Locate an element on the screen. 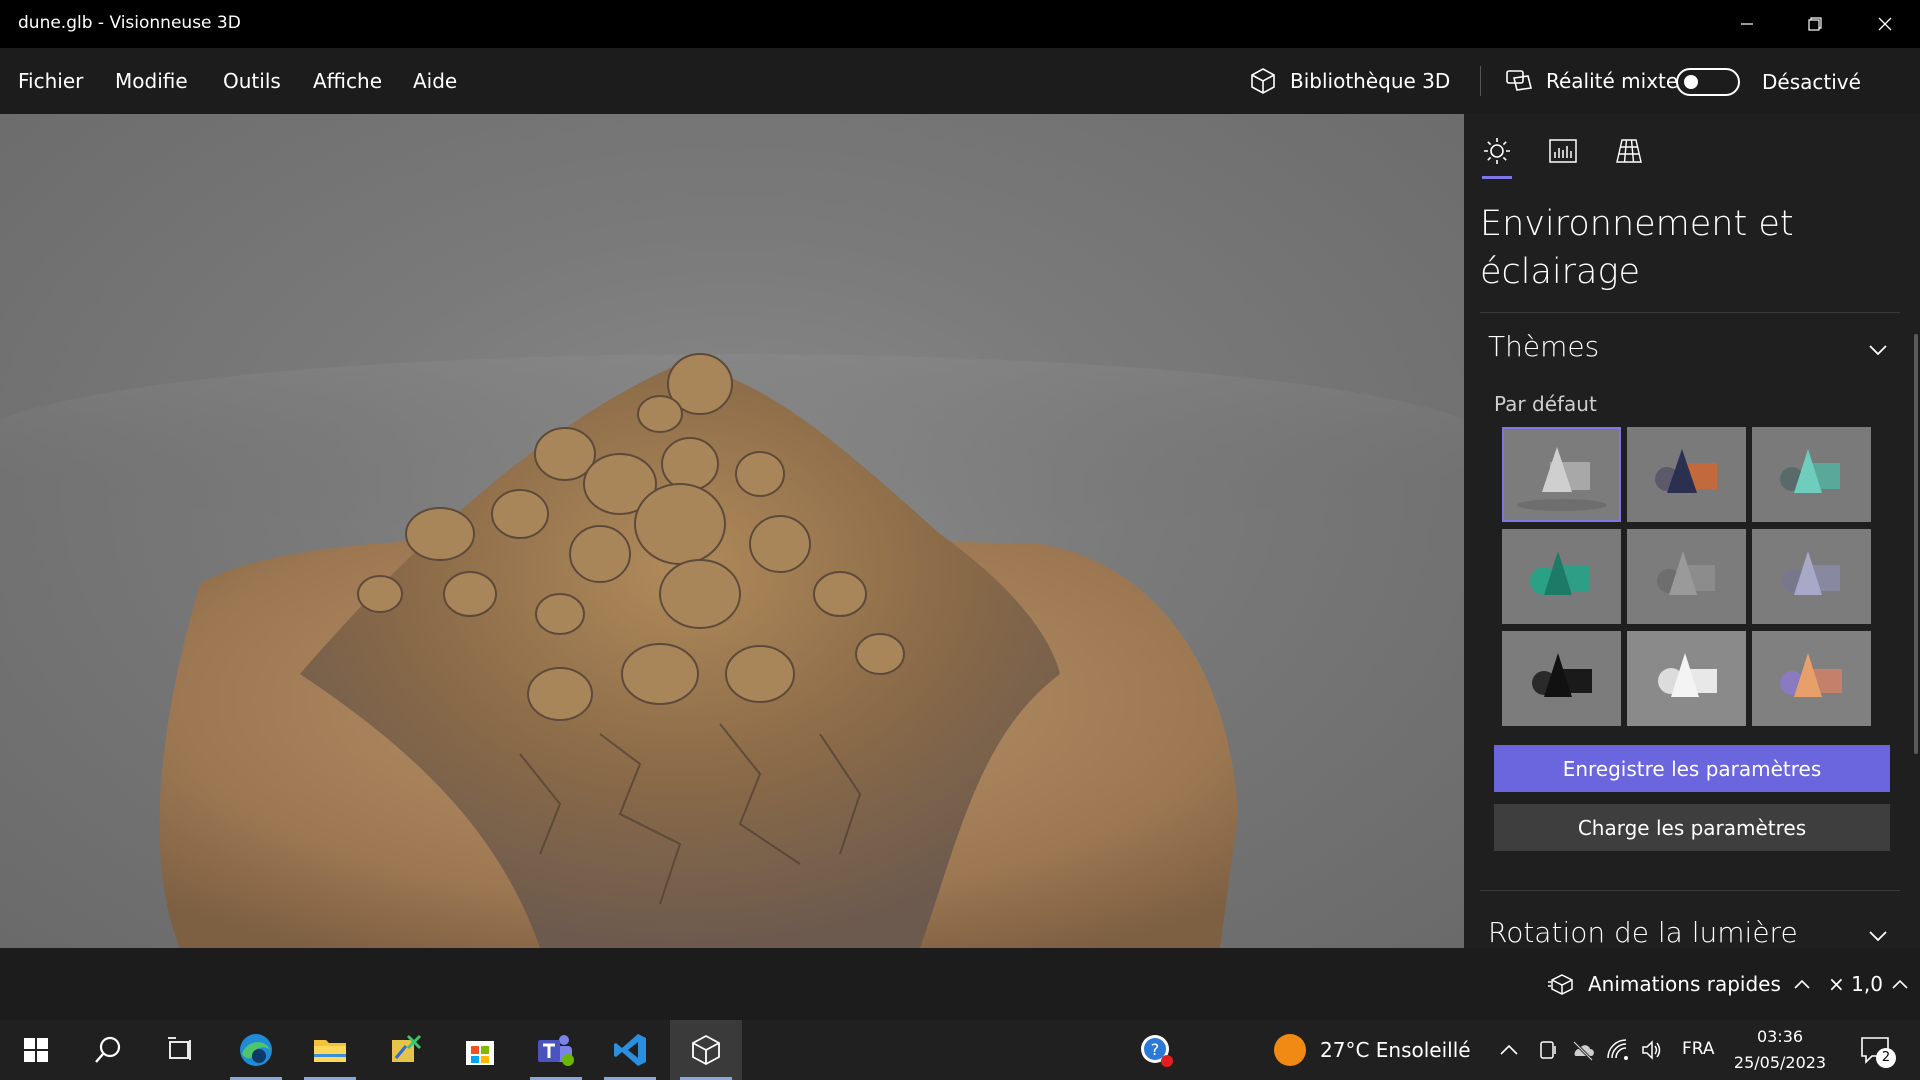  animations-control: Animations rapides is located at coordinates (1679, 984).